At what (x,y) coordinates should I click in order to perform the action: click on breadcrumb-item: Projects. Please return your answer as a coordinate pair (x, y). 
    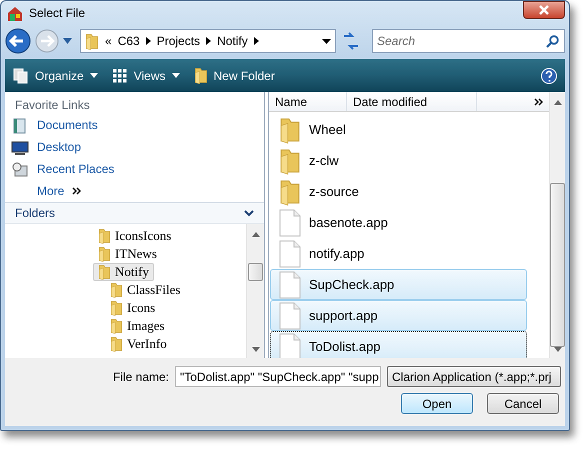
    Looking at the image, I should click on (178, 41).